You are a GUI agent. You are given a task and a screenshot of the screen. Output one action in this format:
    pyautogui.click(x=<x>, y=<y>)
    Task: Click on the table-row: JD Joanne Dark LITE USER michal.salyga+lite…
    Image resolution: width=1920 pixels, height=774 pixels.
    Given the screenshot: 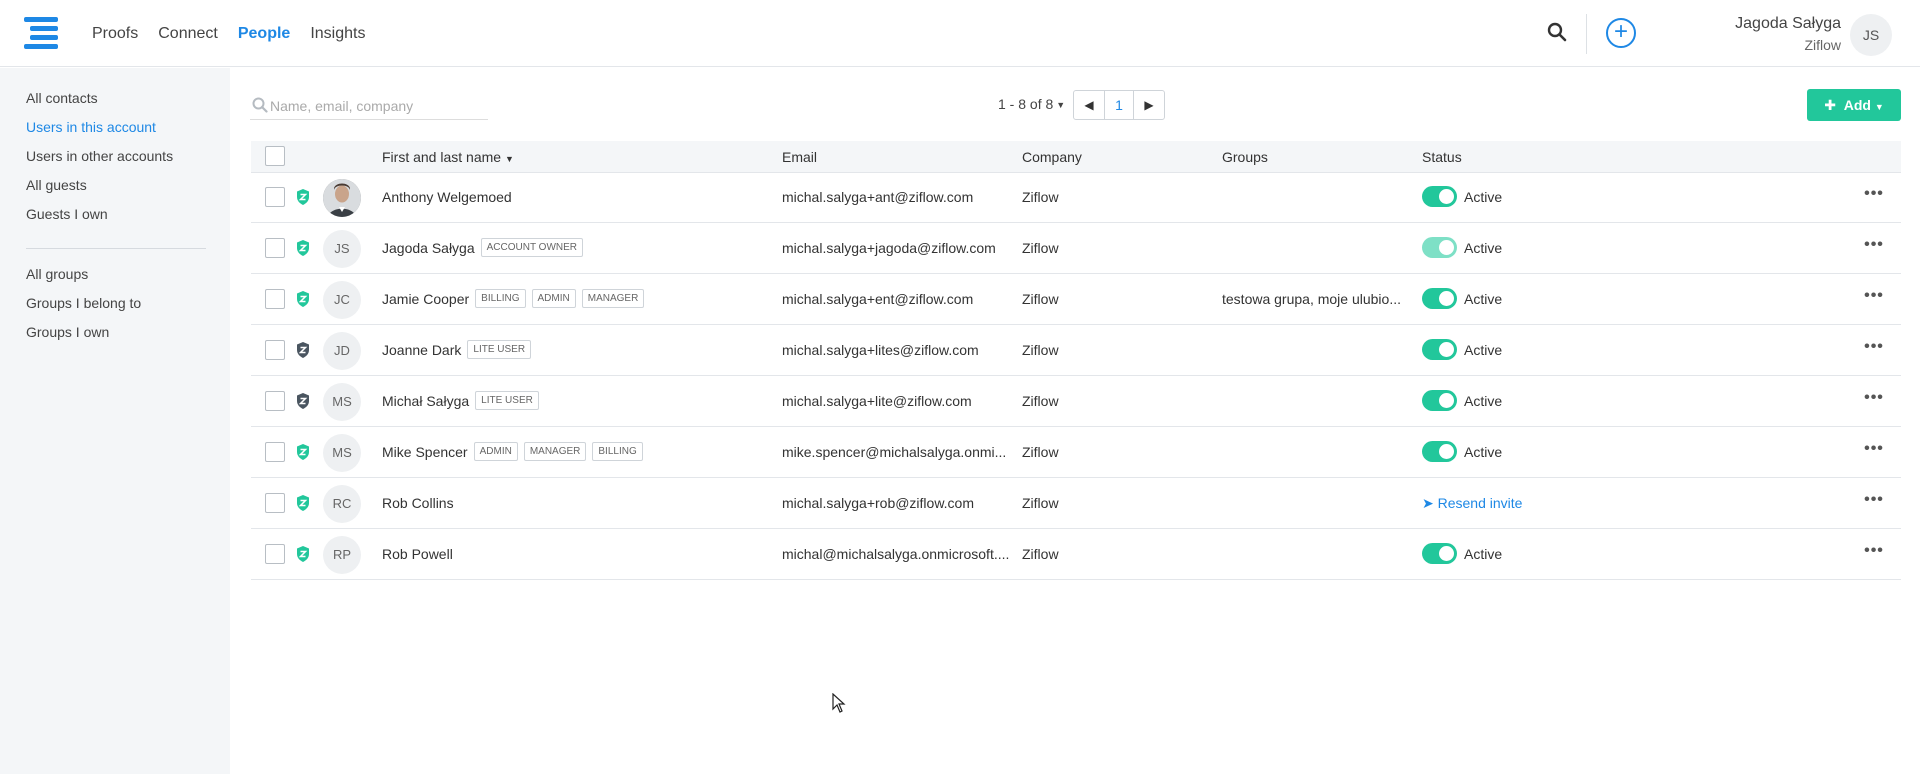 What is the action you would take?
    pyautogui.click(x=1076, y=350)
    